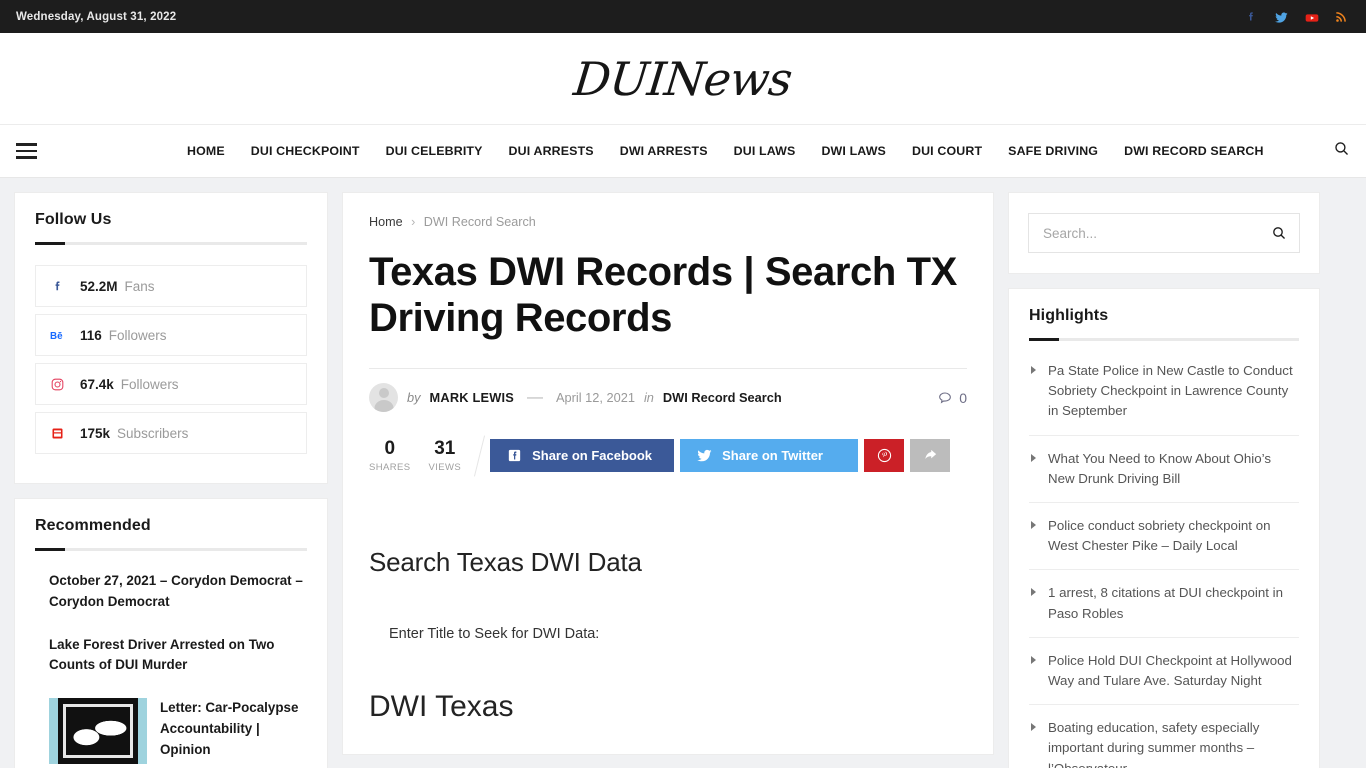  Describe the element at coordinates (683, 16) in the screenshot. I see `top-bar: Wednesday, August 31, 2022` at that location.